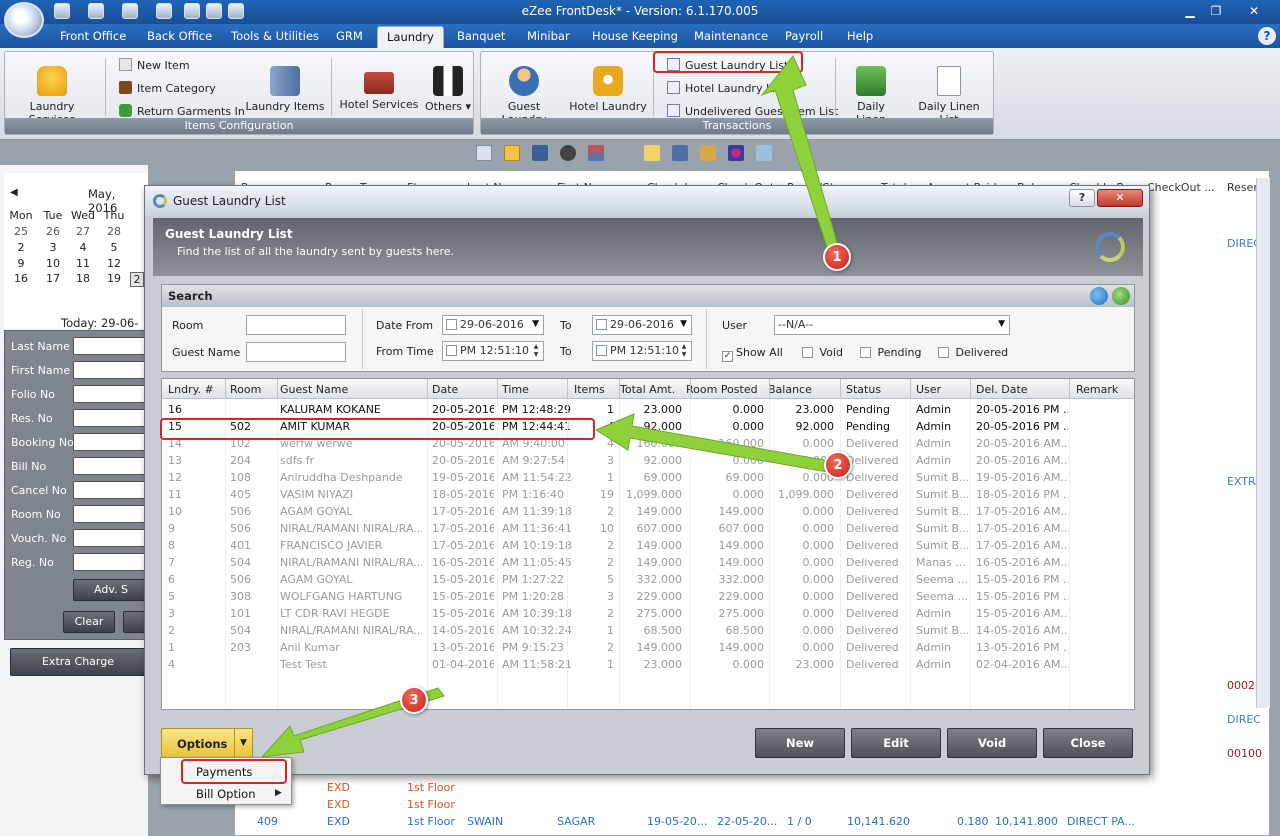  Describe the element at coordinates (191, 389) in the screenshot. I see `column-header: Lndry. #` at that location.